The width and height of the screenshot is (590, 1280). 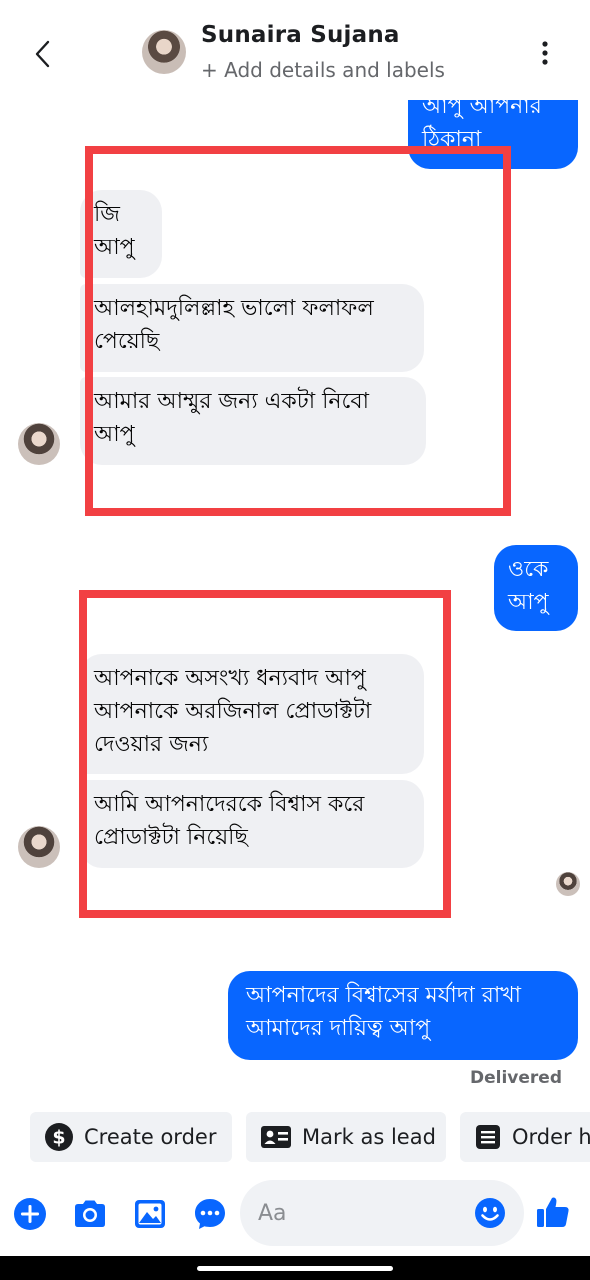 I want to click on mark-as-lead-label: Mark as lead, so click(x=369, y=1137).